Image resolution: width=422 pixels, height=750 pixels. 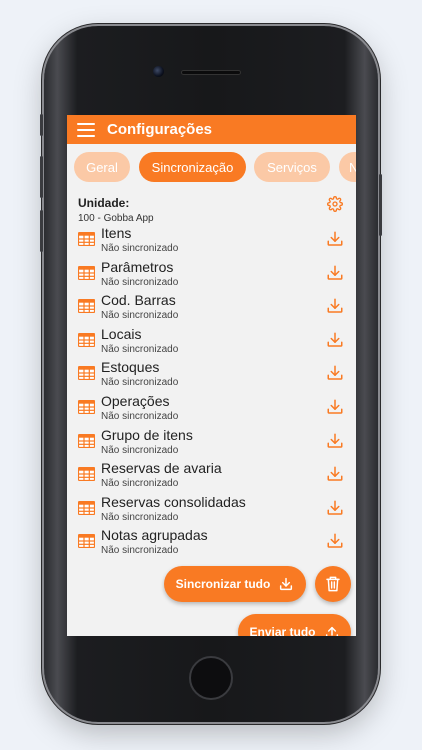 What do you see at coordinates (211, 72) in the screenshot?
I see `earpiece-speaker` at bounding box center [211, 72].